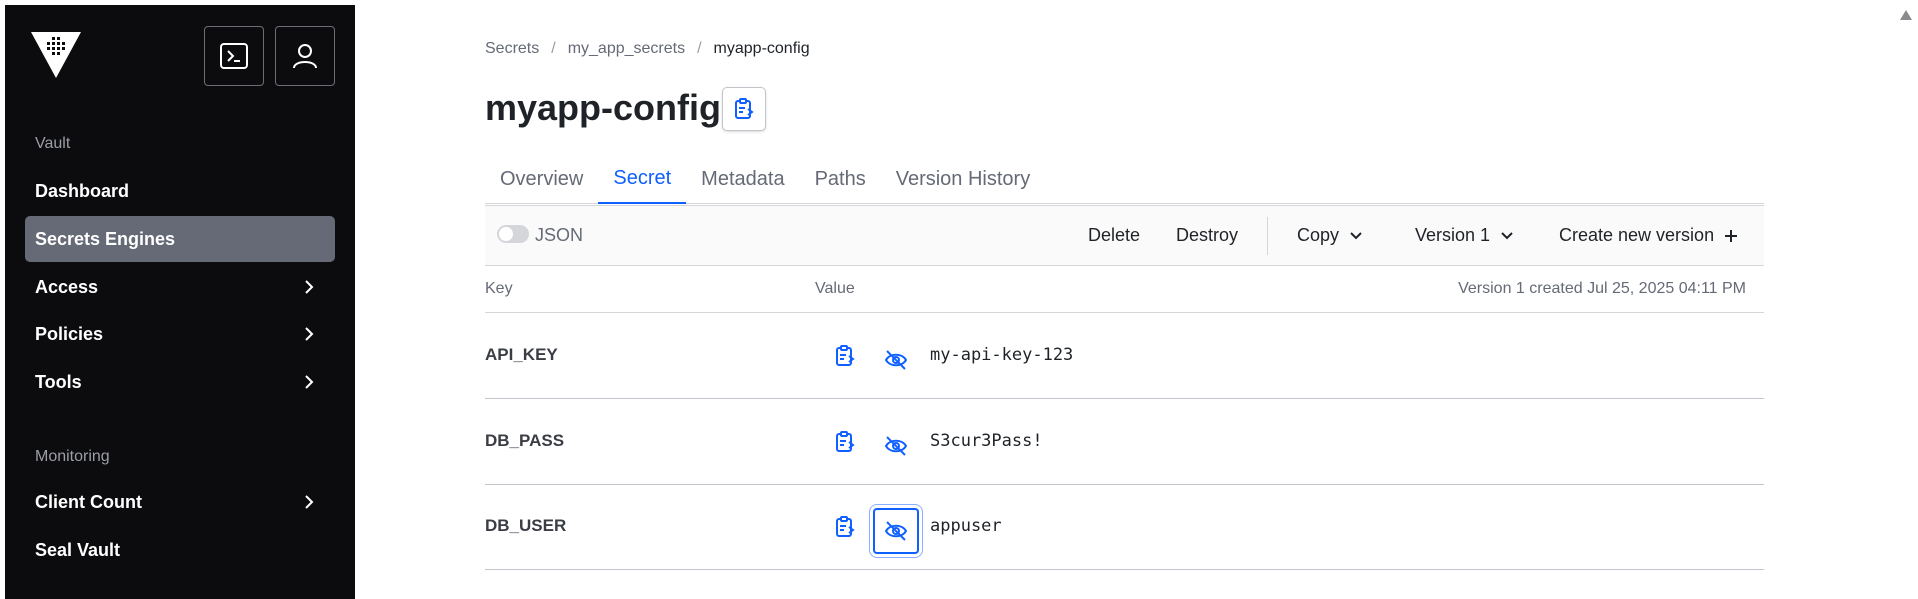 Image resolution: width=1918 pixels, height=599 pixels. I want to click on json-toggle, so click(513, 234).